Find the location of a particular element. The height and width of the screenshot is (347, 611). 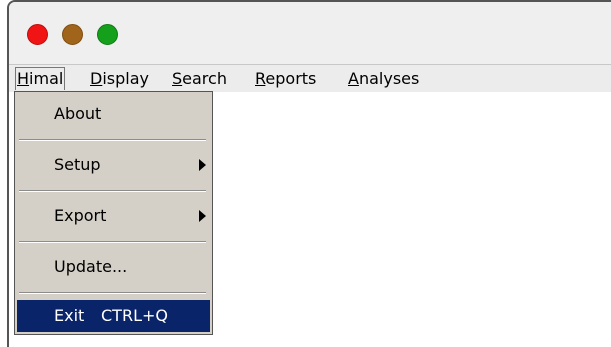

maximize-window-button is located at coordinates (107, 34).